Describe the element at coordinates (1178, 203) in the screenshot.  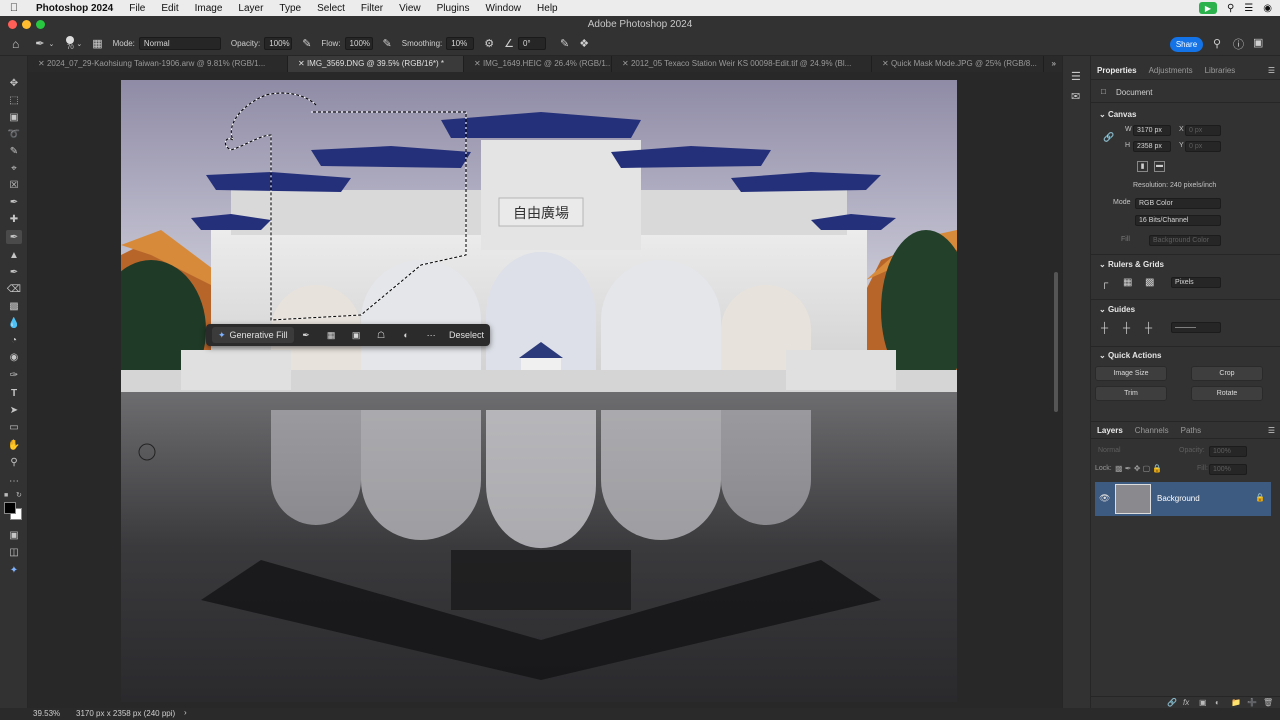
I see `color-mode-select: RGB Color` at that location.